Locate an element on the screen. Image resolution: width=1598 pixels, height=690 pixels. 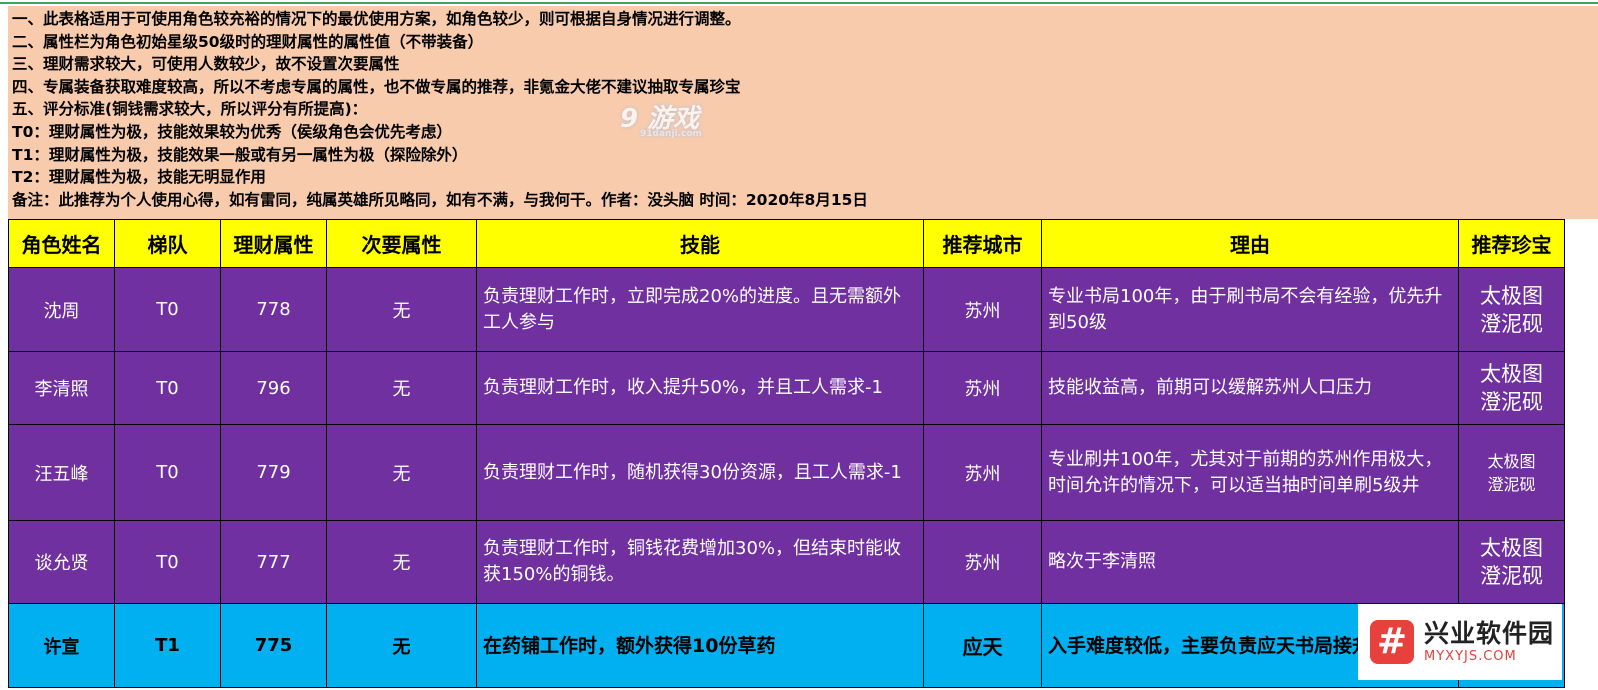
cell-name: 李清照 is located at coordinates (61, 388).